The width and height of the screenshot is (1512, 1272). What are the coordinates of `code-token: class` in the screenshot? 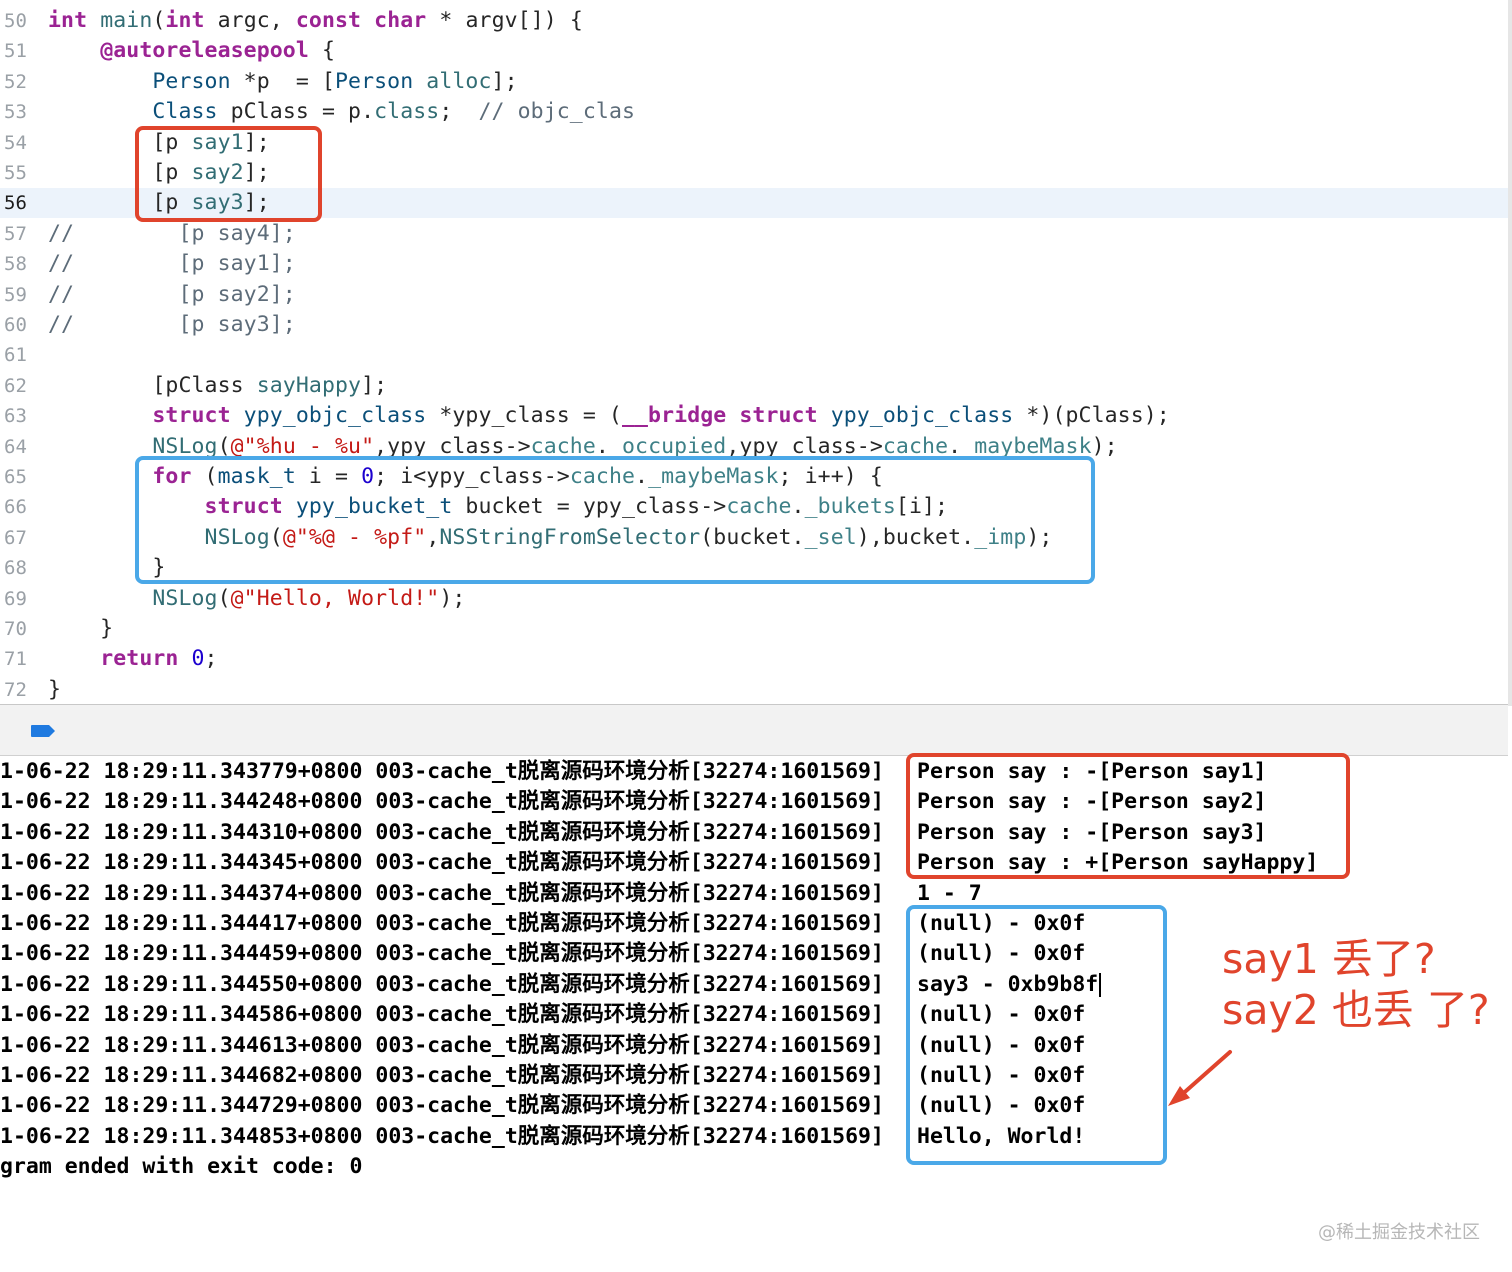 It's located at (407, 112).